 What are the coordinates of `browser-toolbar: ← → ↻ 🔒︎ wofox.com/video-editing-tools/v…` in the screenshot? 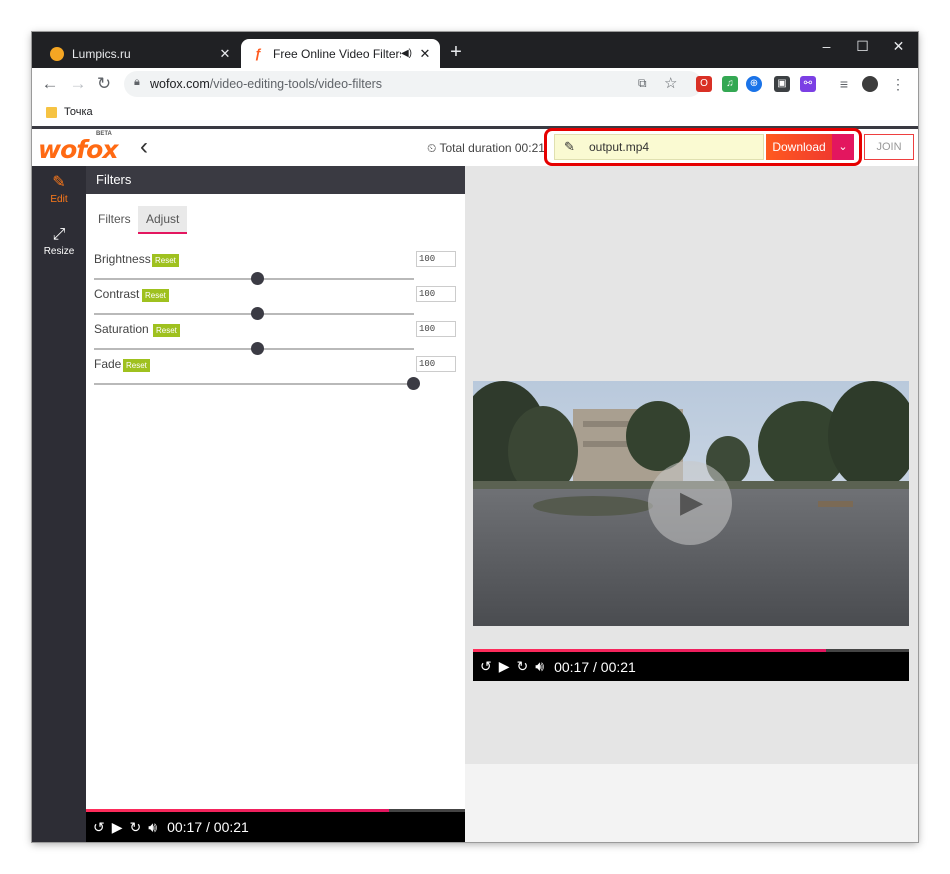 It's located at (475, 84).